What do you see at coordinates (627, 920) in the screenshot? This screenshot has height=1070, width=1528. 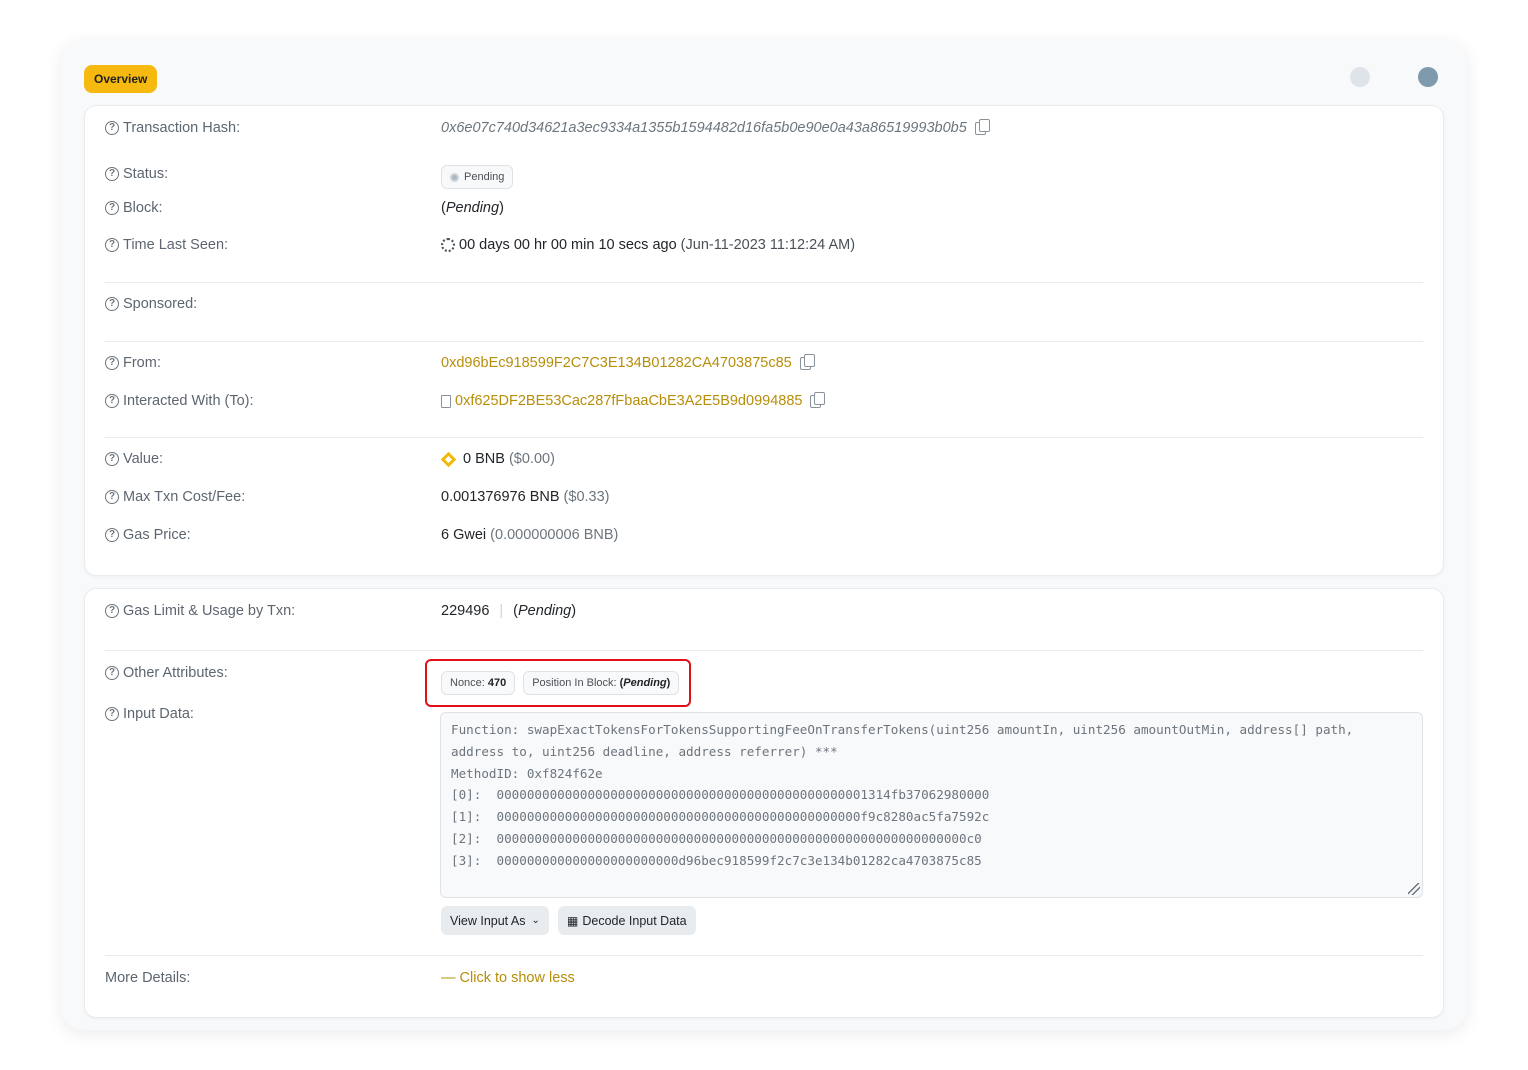 I see `decode-input-data-button: ▦ Decode Input Data` at bounding box center [627, 920].